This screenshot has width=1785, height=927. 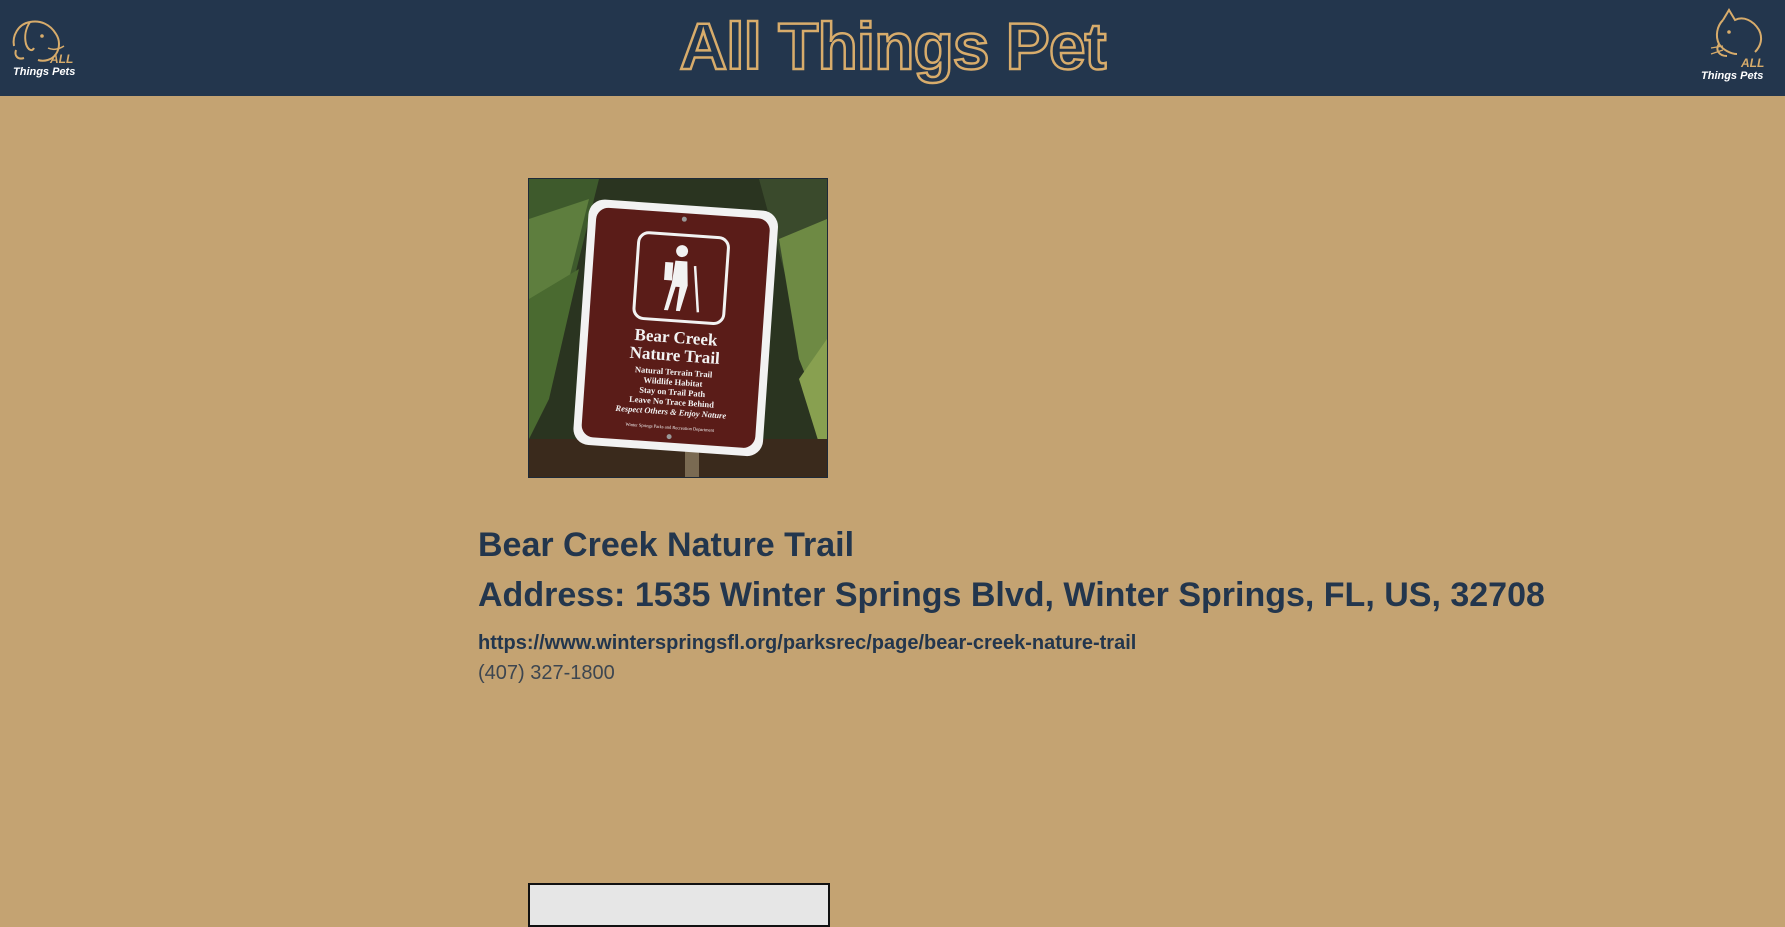 I want to click on logo-all-text: ALL, so click(x=1753, y=63).